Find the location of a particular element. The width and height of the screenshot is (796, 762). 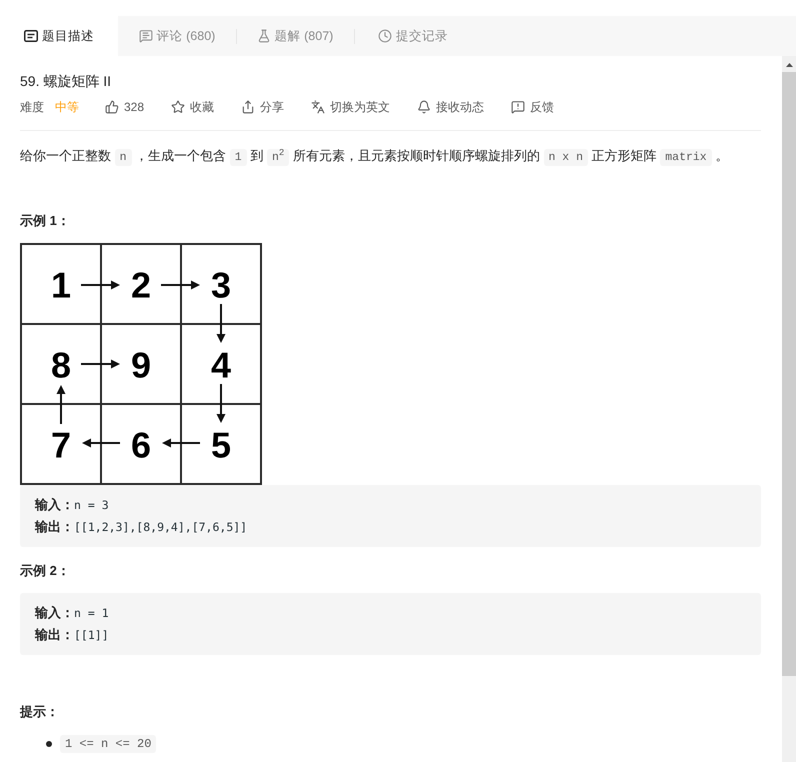

feedback-icon is located at coordinates (518, 107).